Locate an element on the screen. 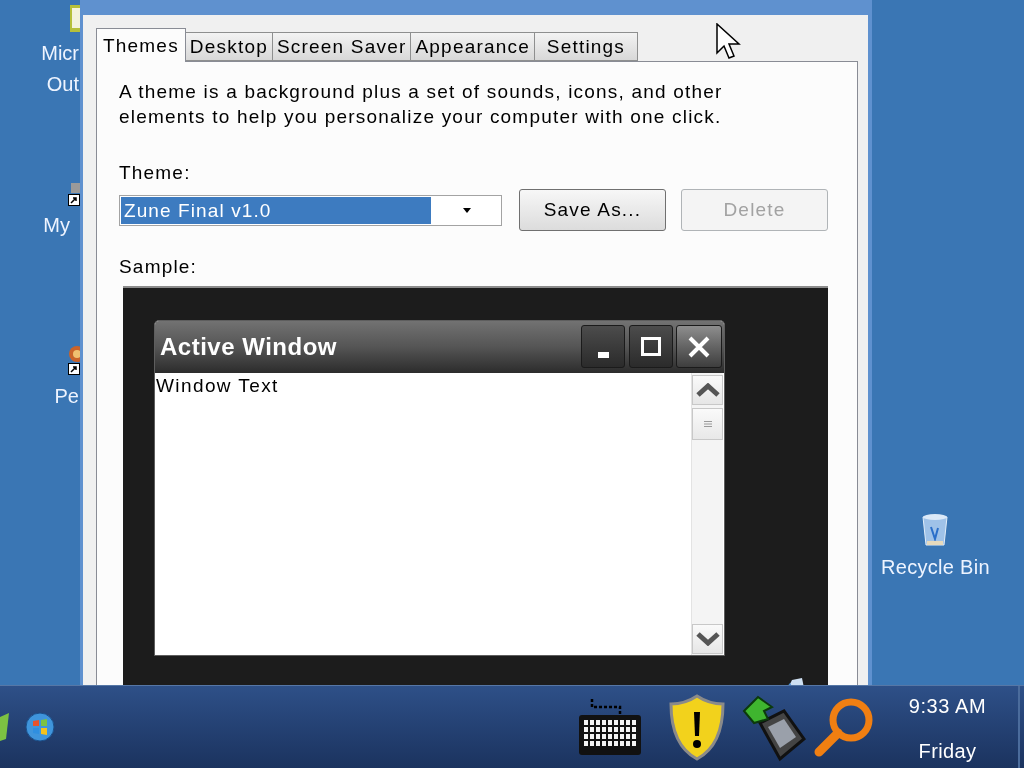 This screenshot has height=768, width=1024. tab: Appearance is located at coordinates (472, 46).